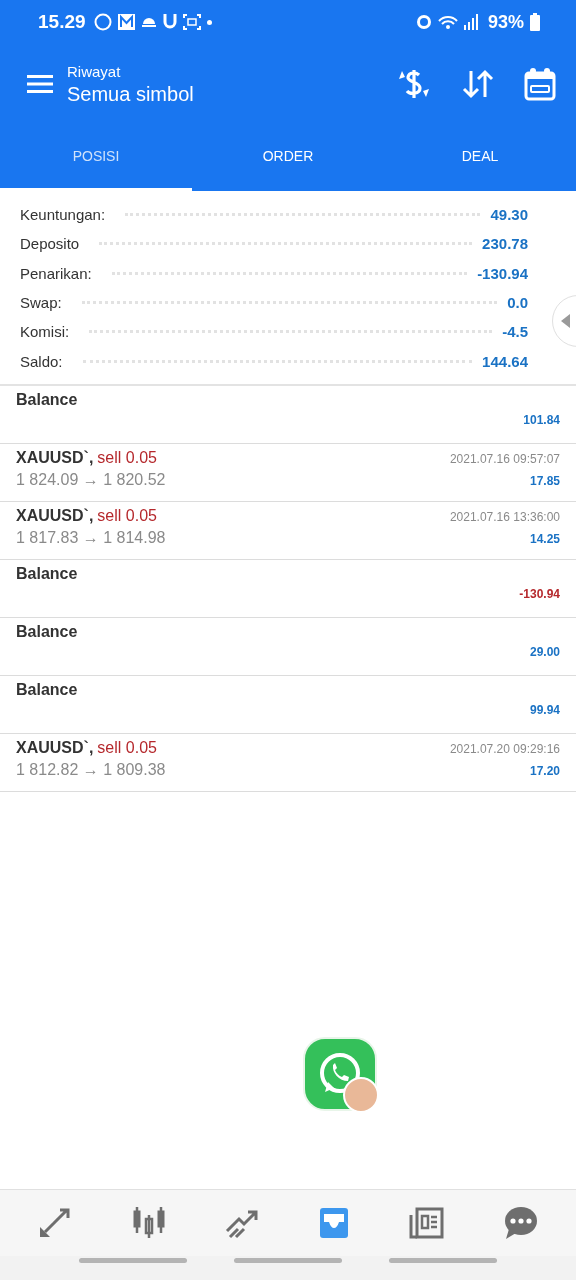  What do you see at coordinates (505, 244) in the screenshot?
I see `summary-value: 230.78` at bounding box center [505, 244].